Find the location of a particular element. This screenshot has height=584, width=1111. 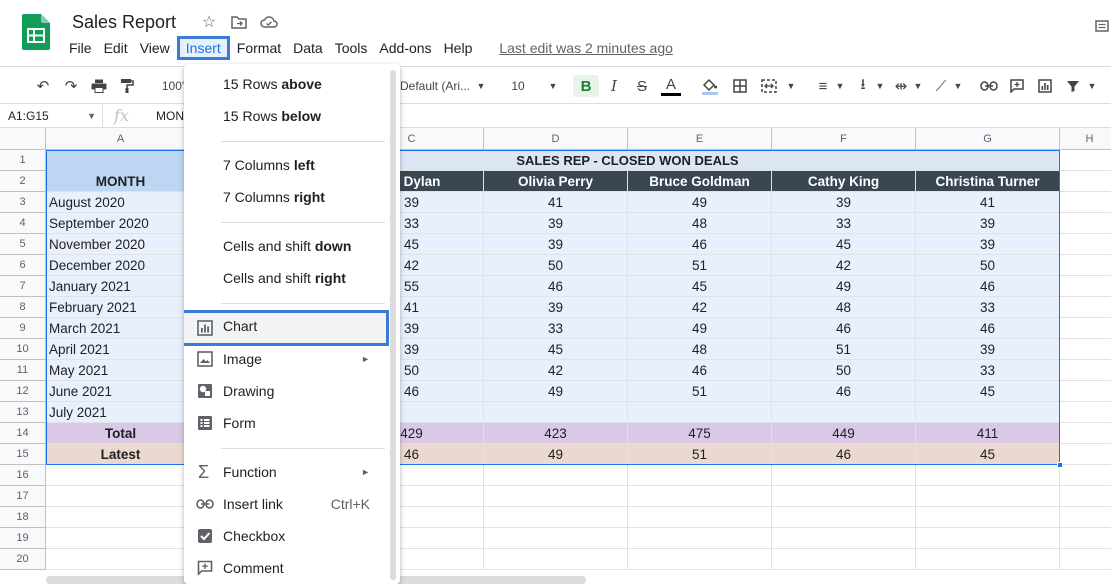

text-color-icon: A is located at coordinates (671, 86).